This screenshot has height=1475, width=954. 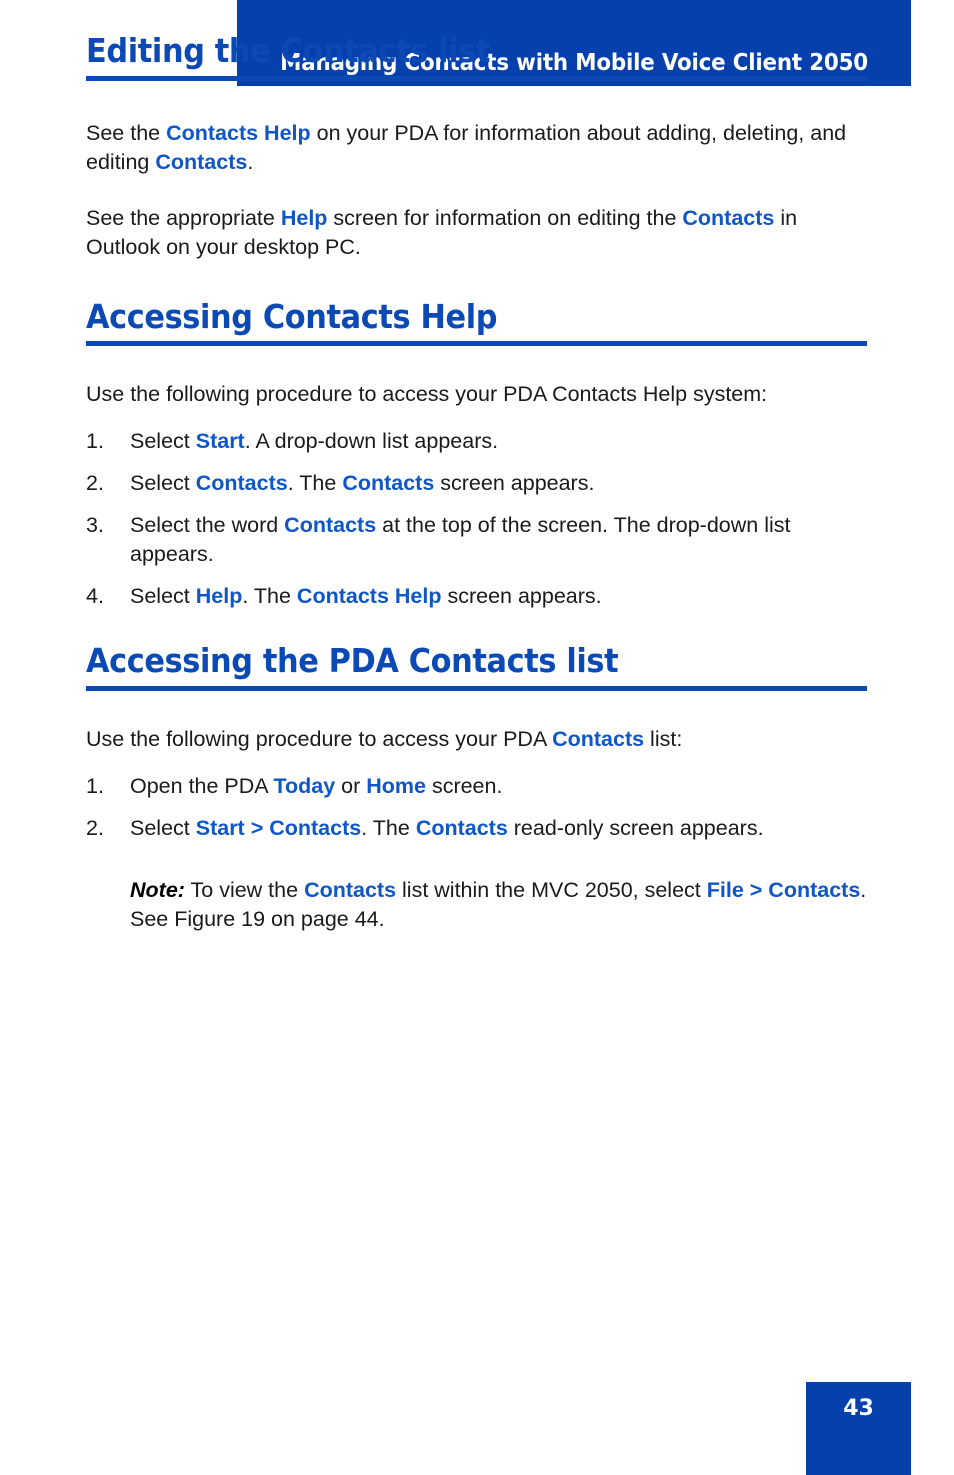 What do you see at coordinates (635, 827) in the screenshot?
I see `text-run: read-only screen appears.` at bounding box center [635, 827].